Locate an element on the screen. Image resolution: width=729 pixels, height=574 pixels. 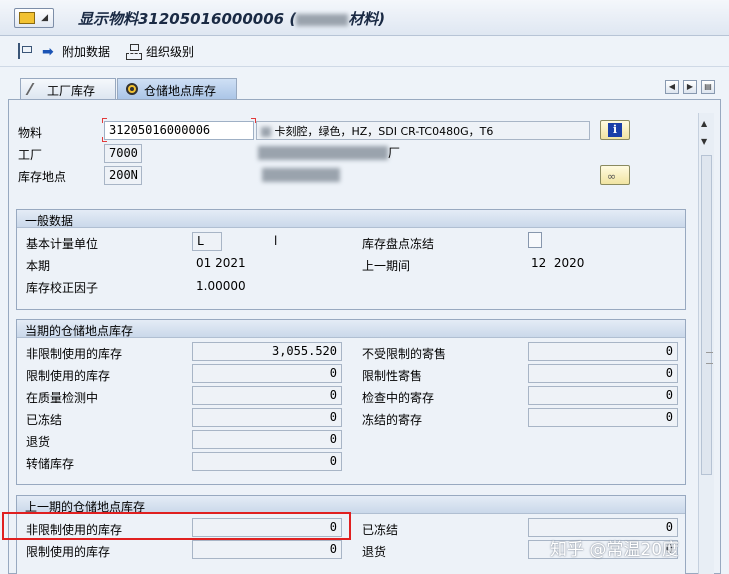
cur-consignment-inspection-label: 检查中的寄存 is located at coordinates (398, 398).